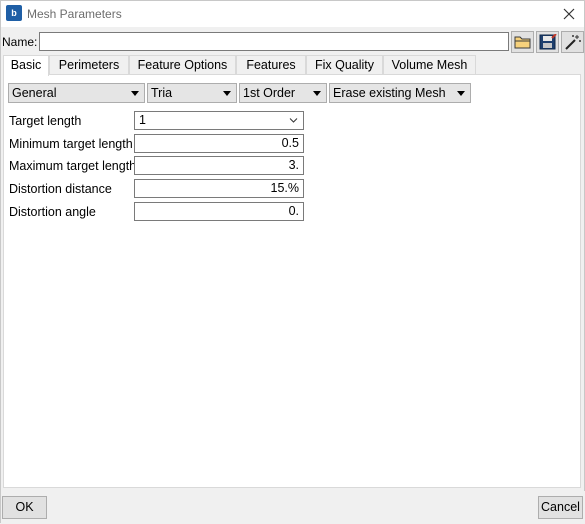  What do you see at coordinates (76, 93) in the screenshot?
I see `mesh-category-select: General` at bounding box center [76, 93].